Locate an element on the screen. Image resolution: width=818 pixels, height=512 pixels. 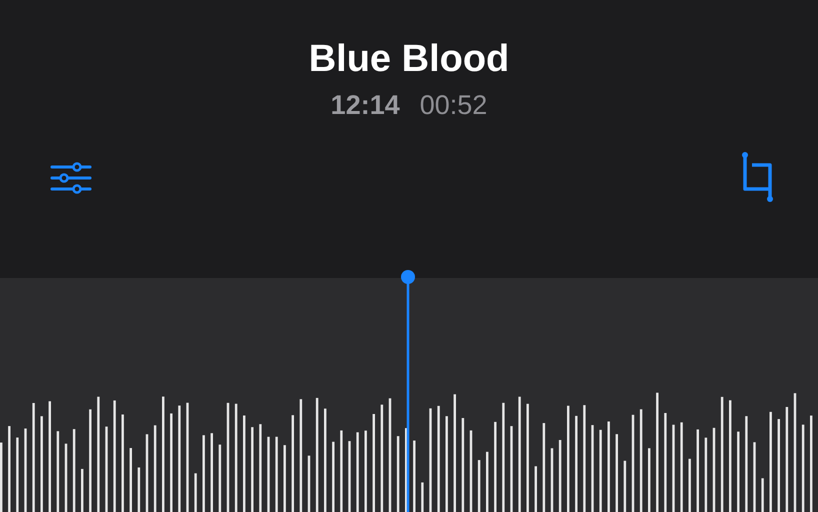
settings-icon is located at coordinates (71, 178).